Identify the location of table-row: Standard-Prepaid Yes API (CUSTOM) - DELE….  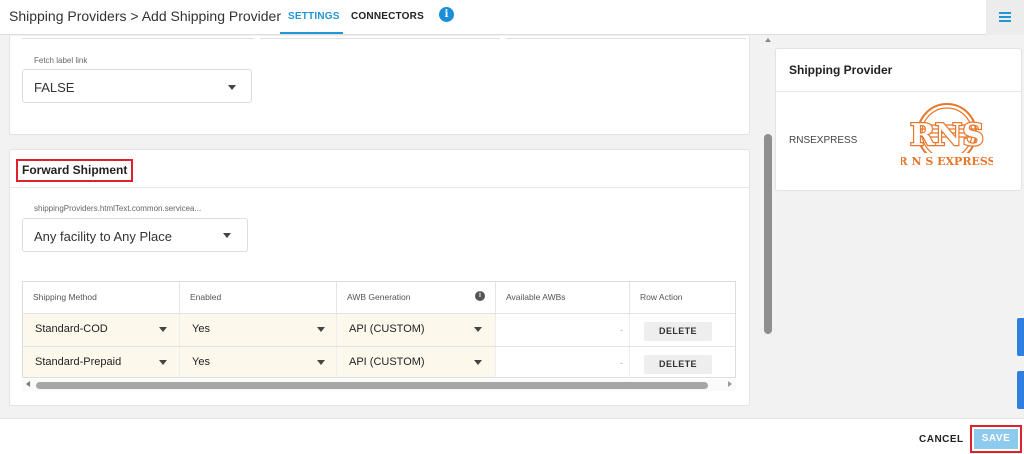
(379, 361).